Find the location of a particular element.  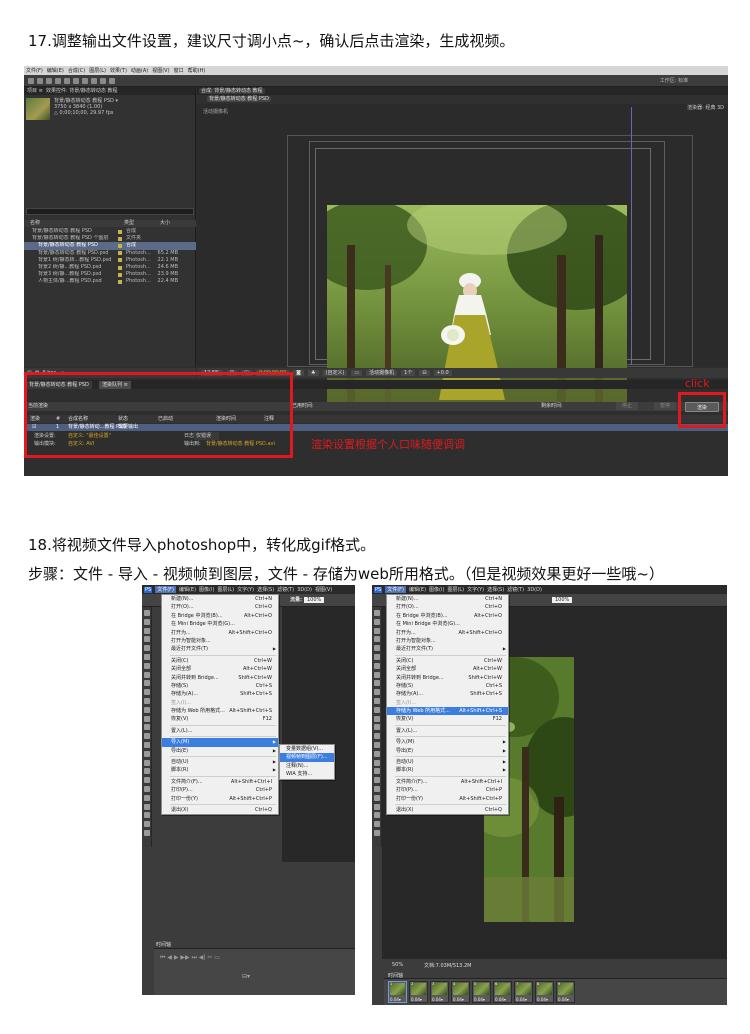

ps-menu-item: 视图(V) is located at coordinates (323, 589).